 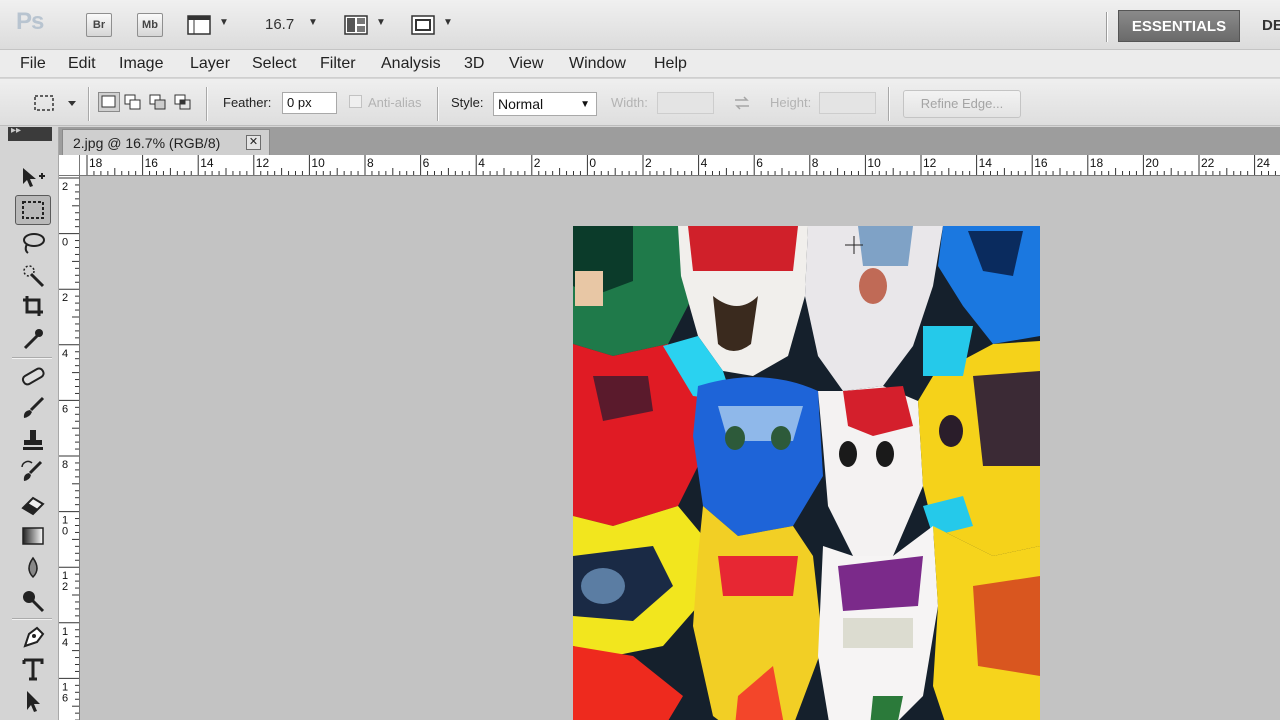 I want to click on ruler-label: 22, so click(x=1208, y=163).